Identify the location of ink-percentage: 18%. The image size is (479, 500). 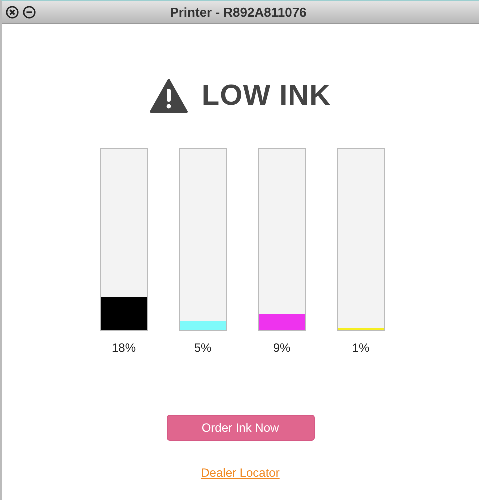
(124, 348).